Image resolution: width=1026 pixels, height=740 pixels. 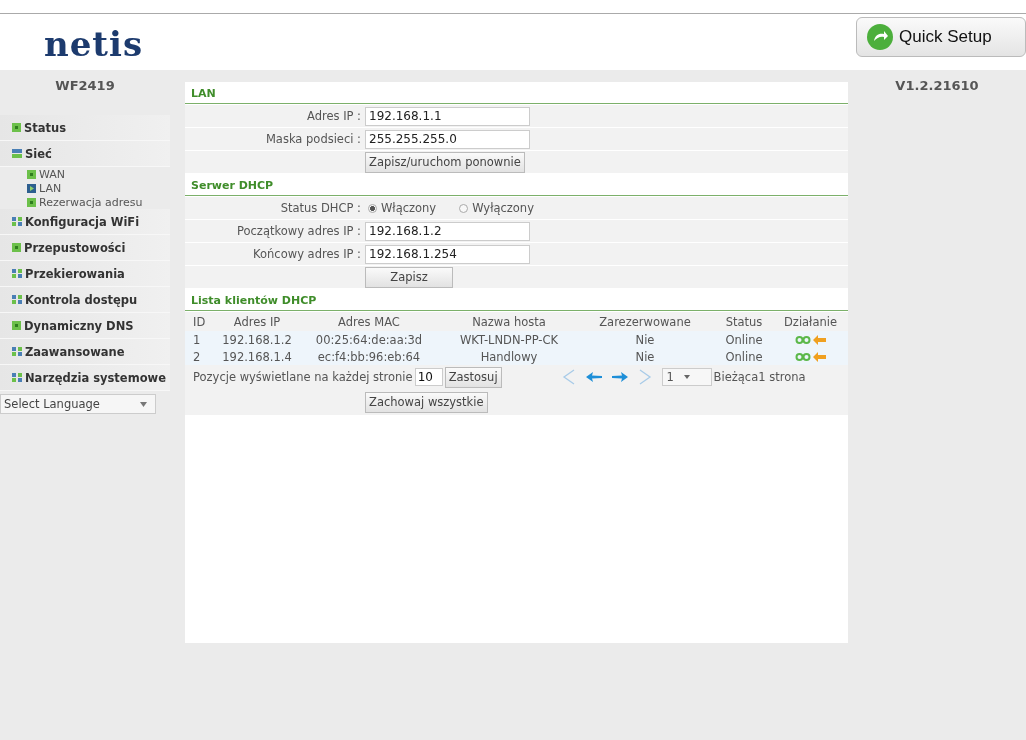 What do you see at coordinates (402, 208) in the screenshot?
I see `radio-option: Włączony` at bounding box center [402, 208].